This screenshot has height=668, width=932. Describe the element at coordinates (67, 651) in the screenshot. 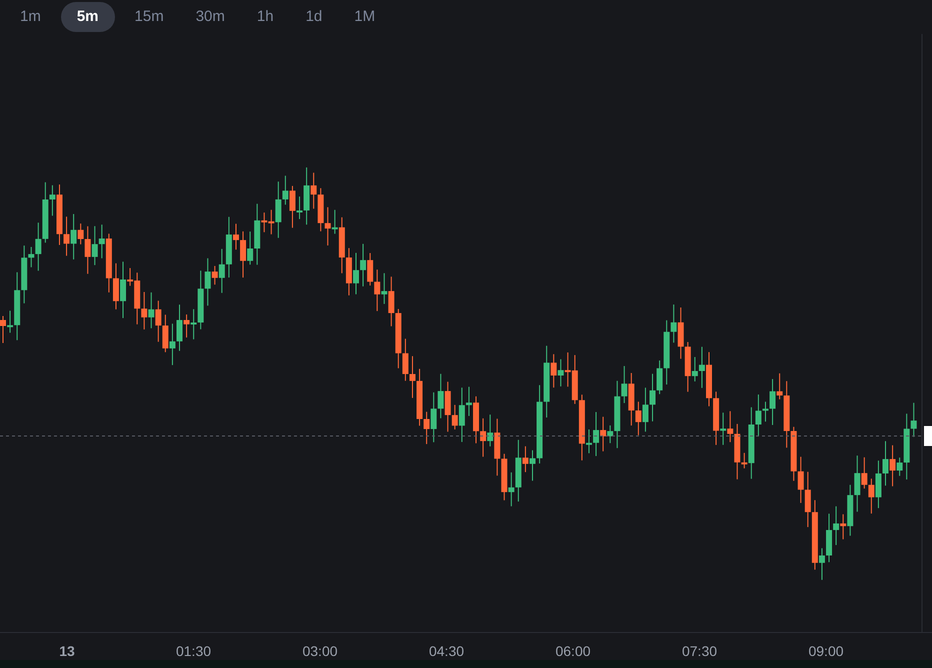

I see `time-axis-label: 13` at that location.